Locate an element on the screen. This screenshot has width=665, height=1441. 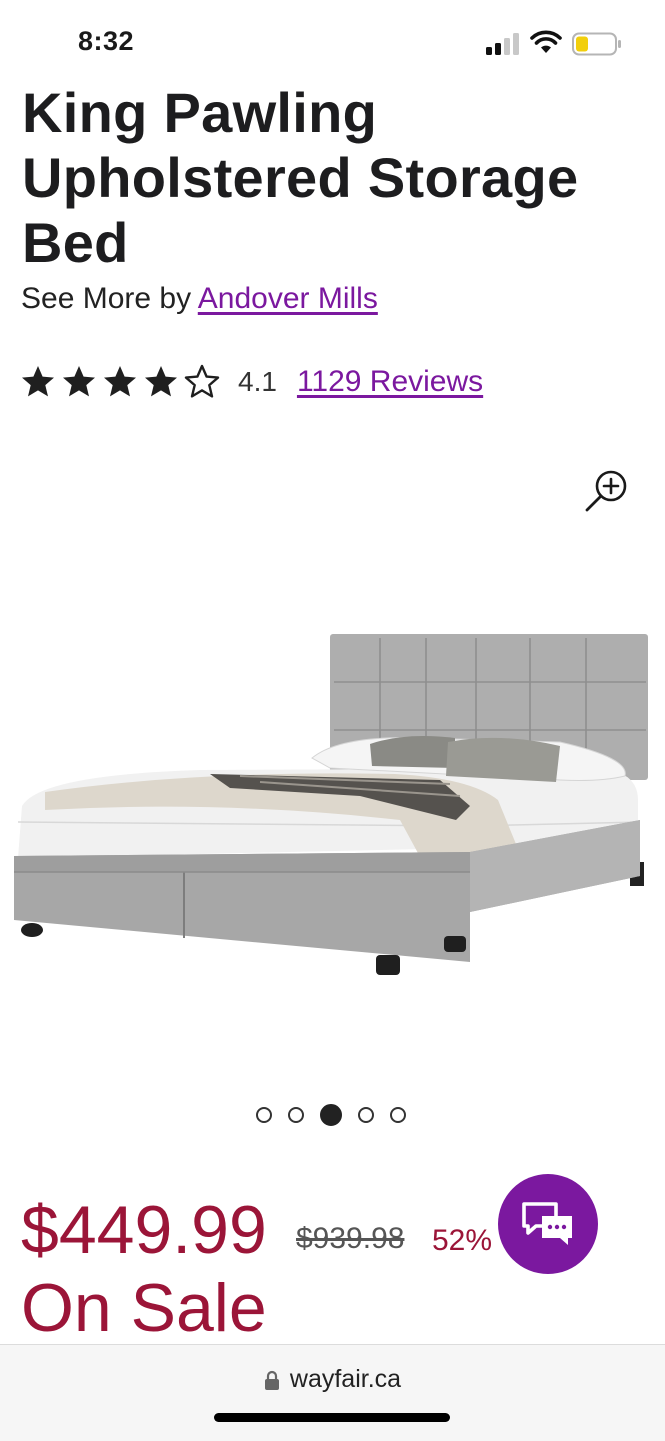
brand-link: Andover Mills is located at coordinates (288, 298).